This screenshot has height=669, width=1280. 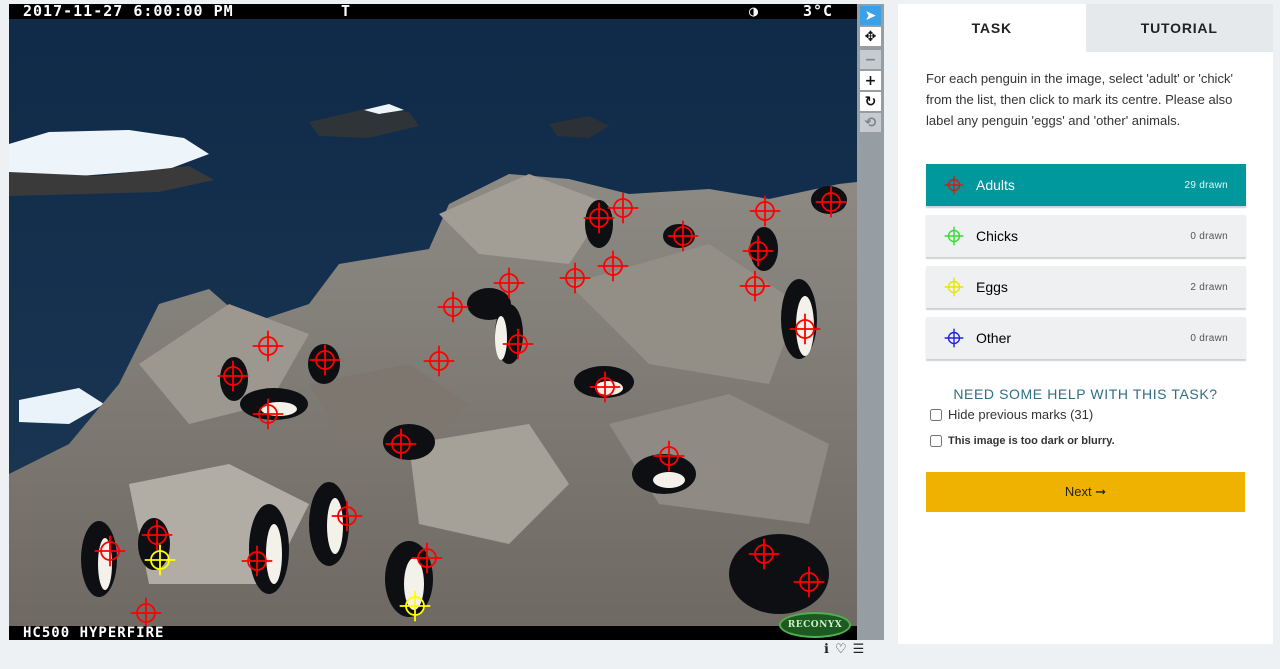 I want to click on tool-label: Adults, so click(x=995, y=185).